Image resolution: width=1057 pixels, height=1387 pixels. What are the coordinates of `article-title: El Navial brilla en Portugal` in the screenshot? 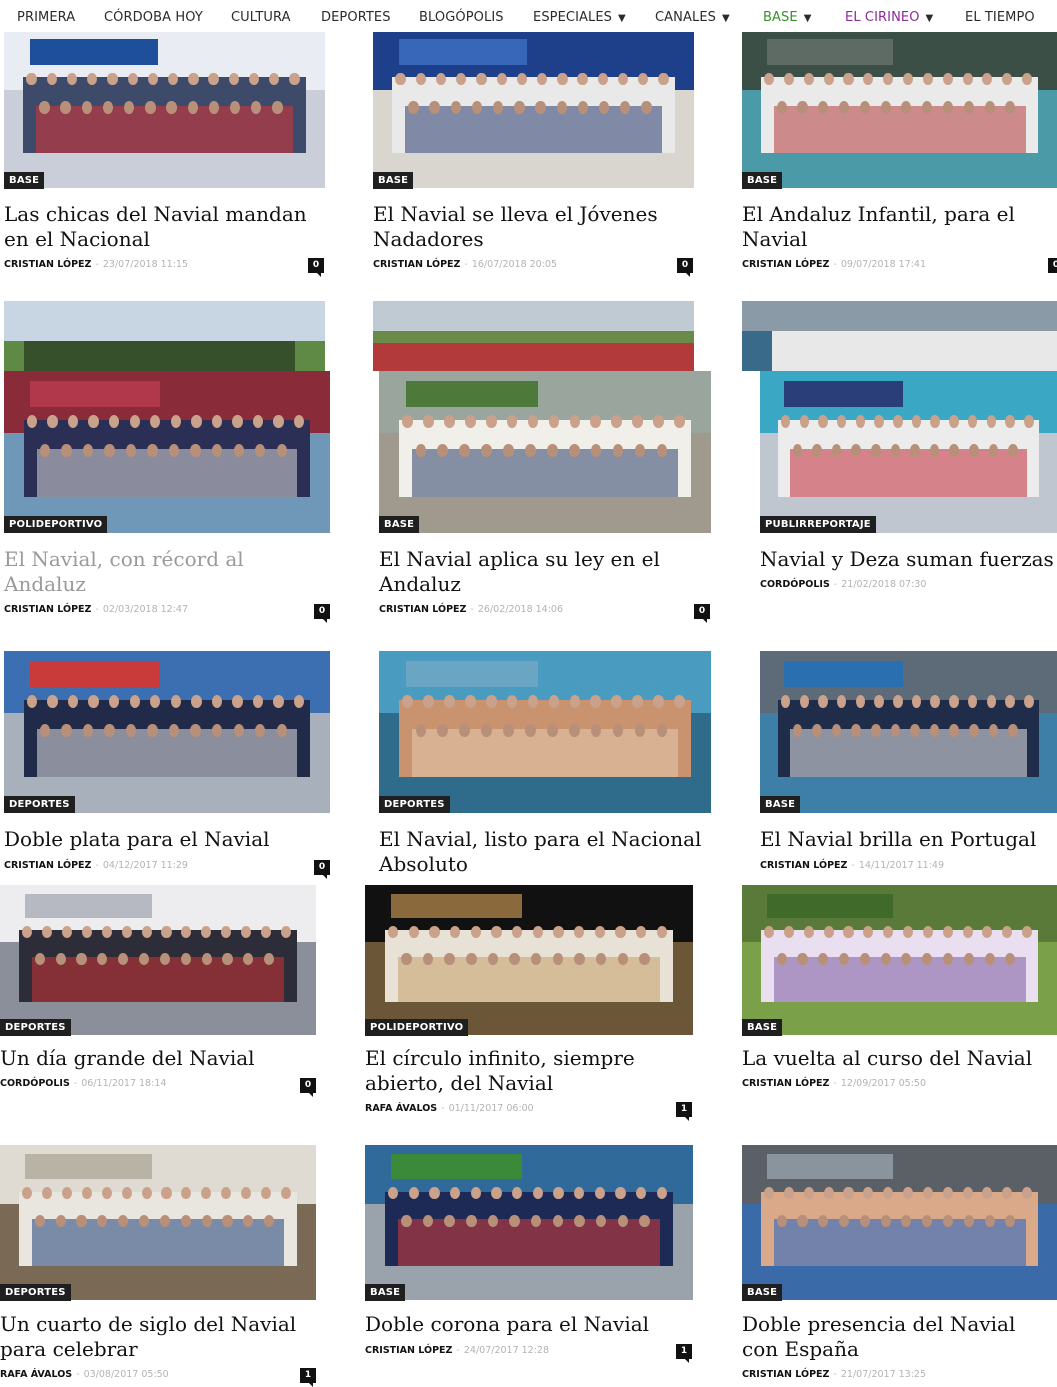 It's located at (908, 839).